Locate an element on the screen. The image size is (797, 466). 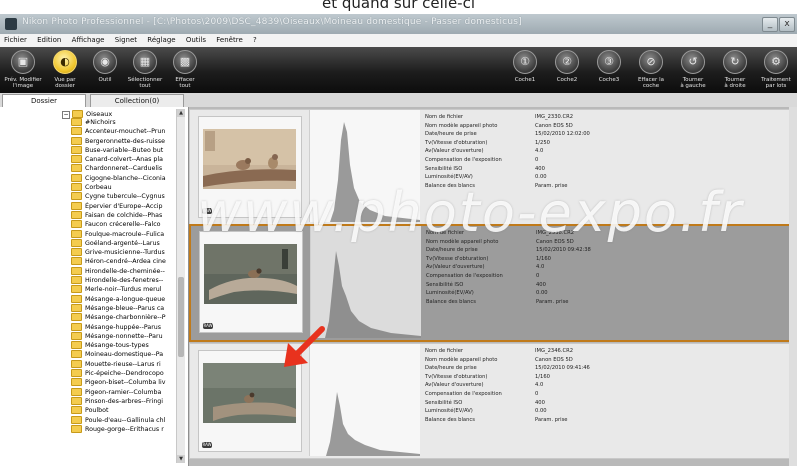
tree-item: Grive-musicienne--Turdus is located at coordinates (123, 252).